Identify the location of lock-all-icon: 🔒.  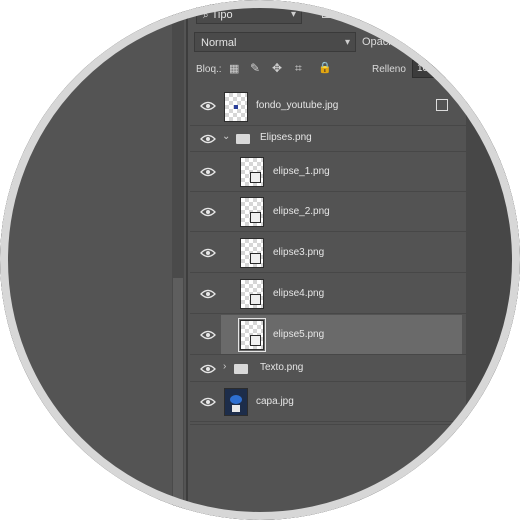
(325, 67).